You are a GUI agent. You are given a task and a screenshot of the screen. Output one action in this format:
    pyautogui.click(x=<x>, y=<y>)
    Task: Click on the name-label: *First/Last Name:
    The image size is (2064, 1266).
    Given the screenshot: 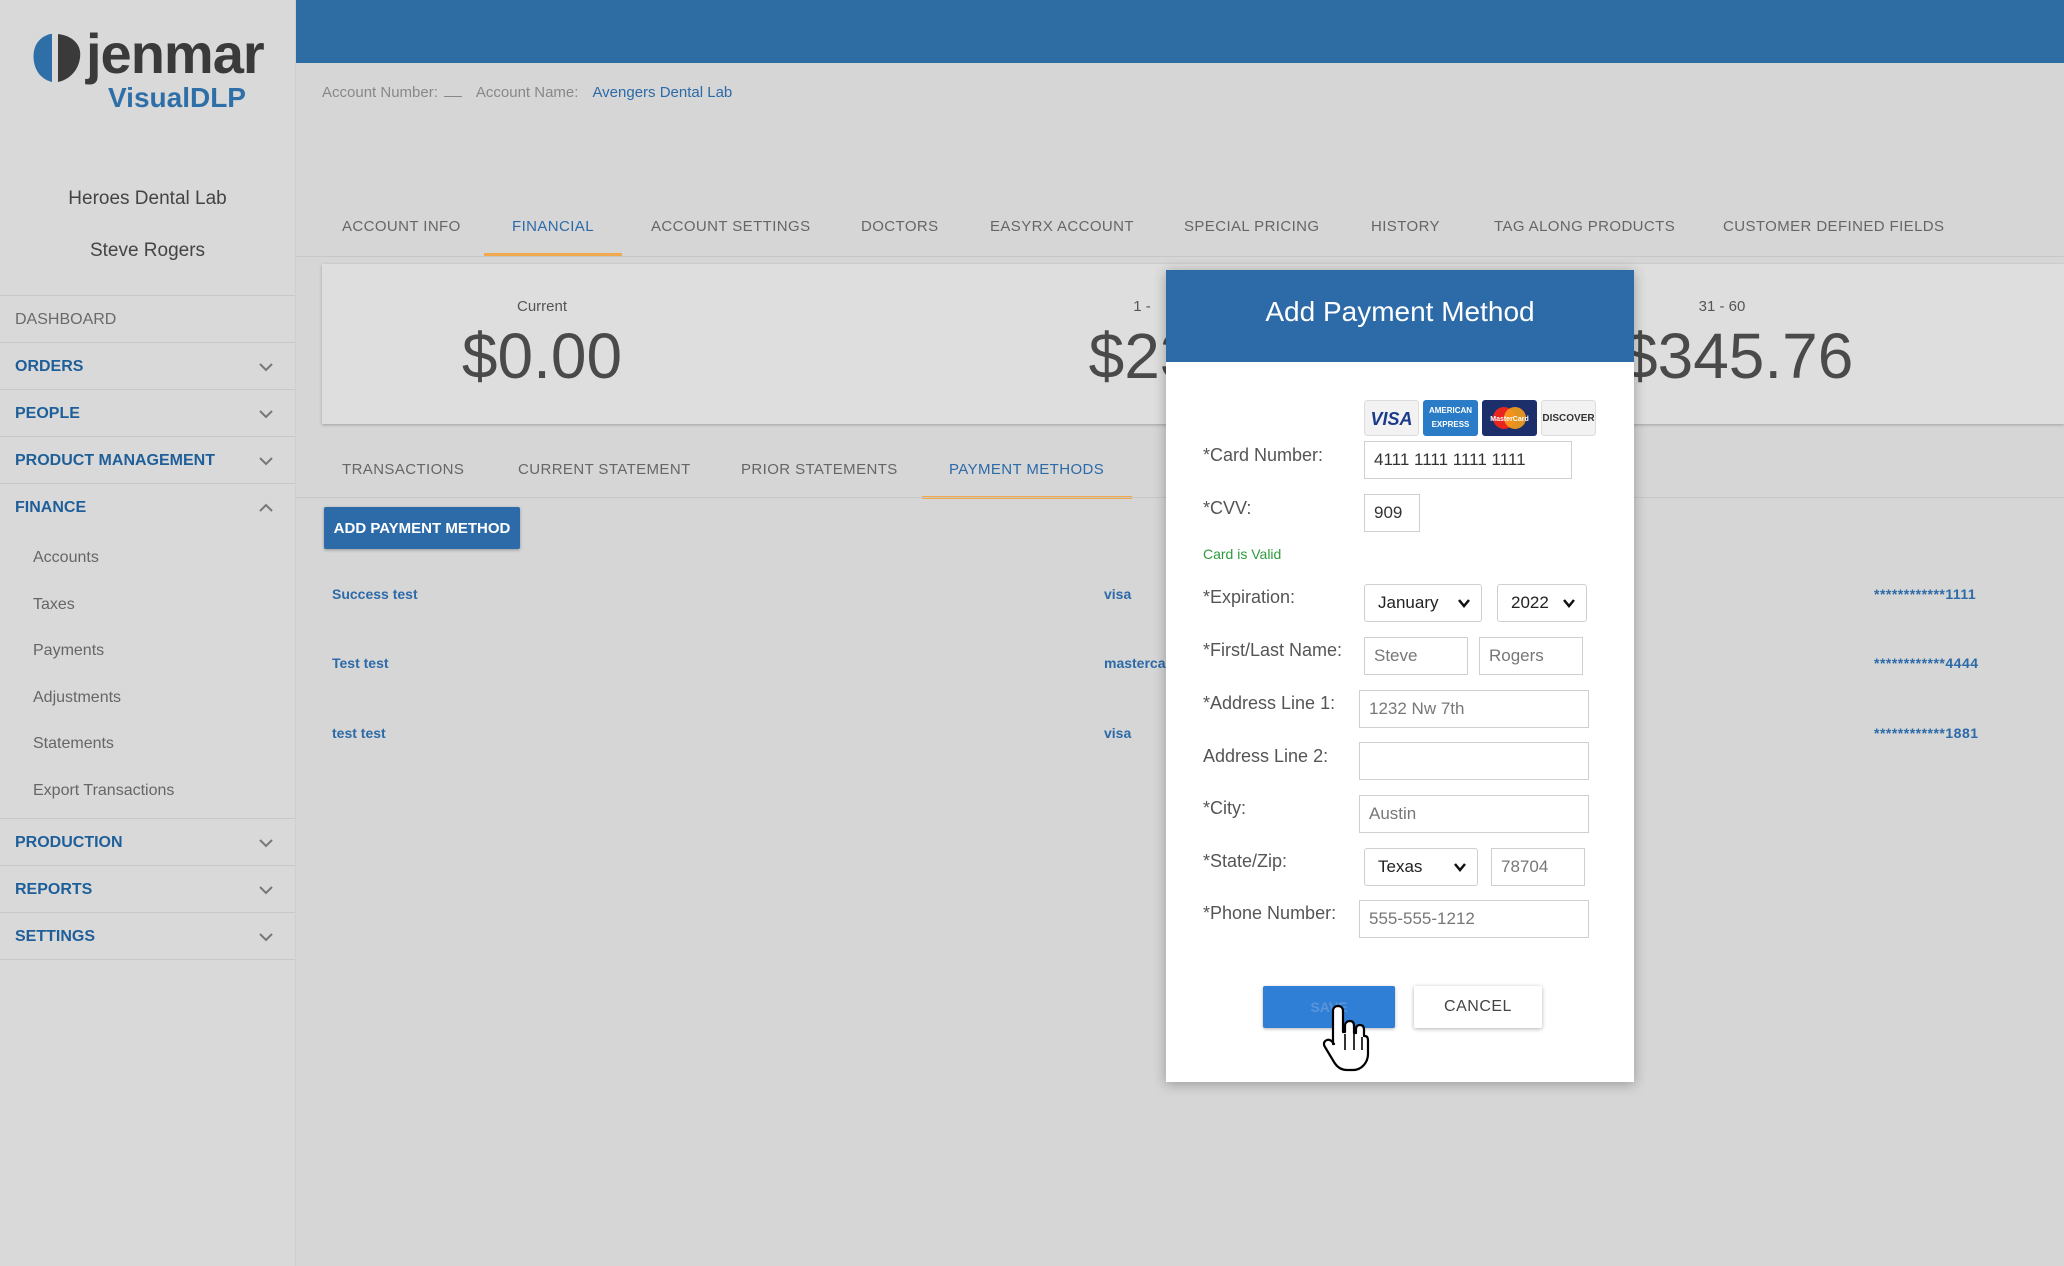 What is the action you would take?
    pyautogui.click(x=1273, y=650)
    